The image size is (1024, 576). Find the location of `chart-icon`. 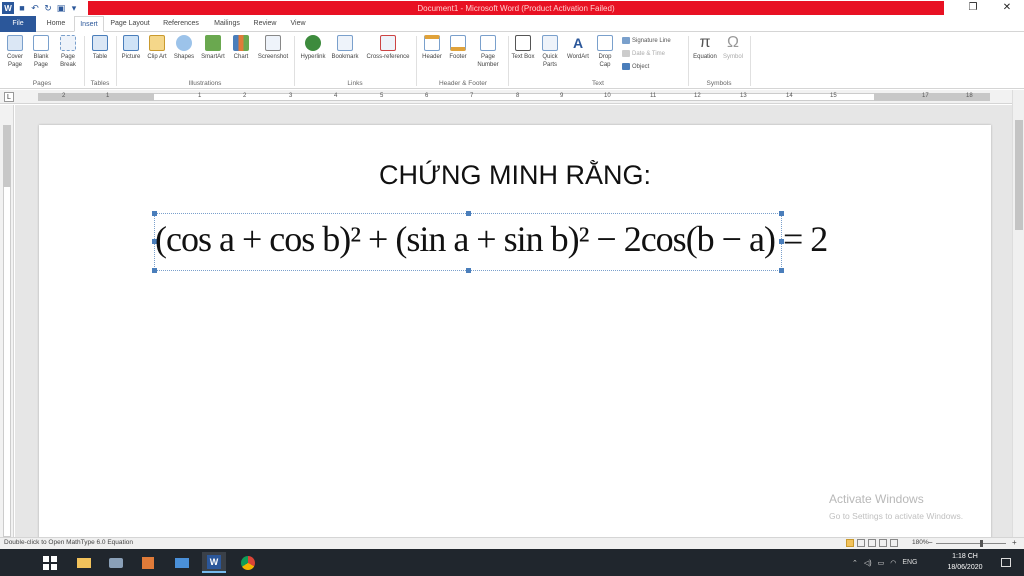

chart-icon is located at coordinates (241, 43).